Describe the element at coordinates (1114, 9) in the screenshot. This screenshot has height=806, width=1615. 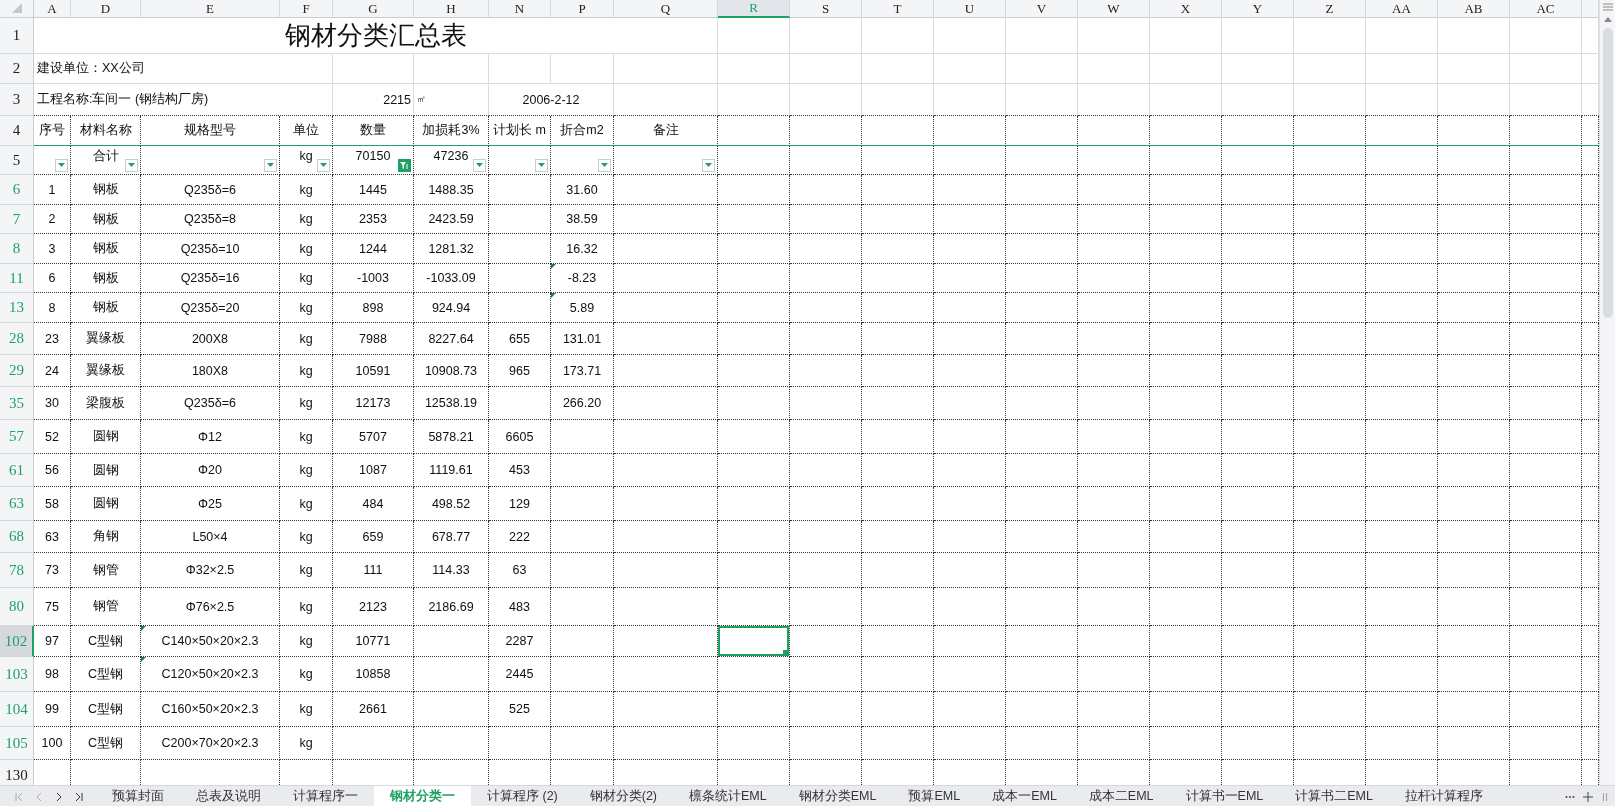
I see `column-header: W` at that location.